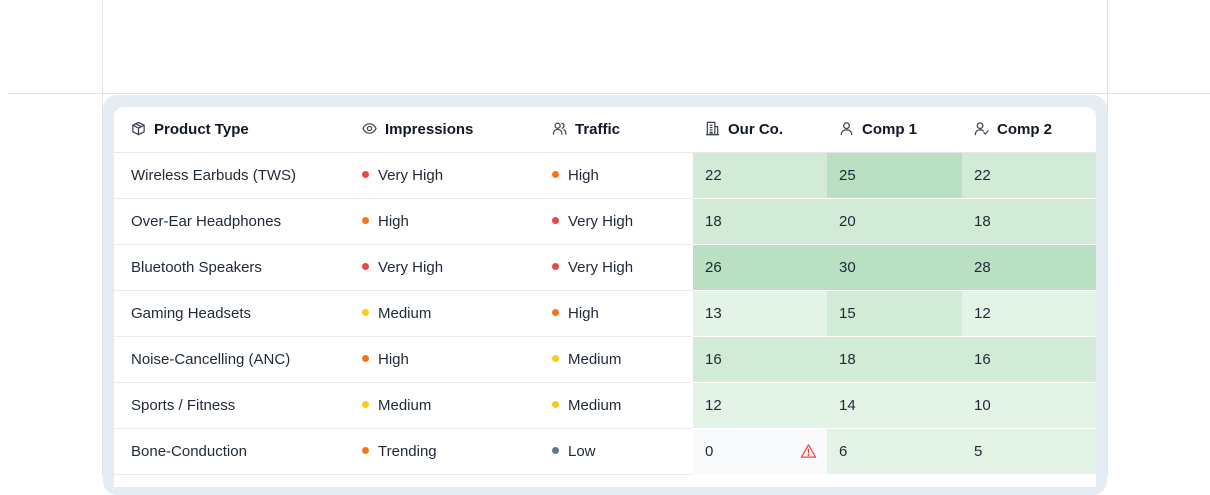 This screenshot has height=495, width=1210. I want to click on comp1-score-cell: 30, so click(894, 267).